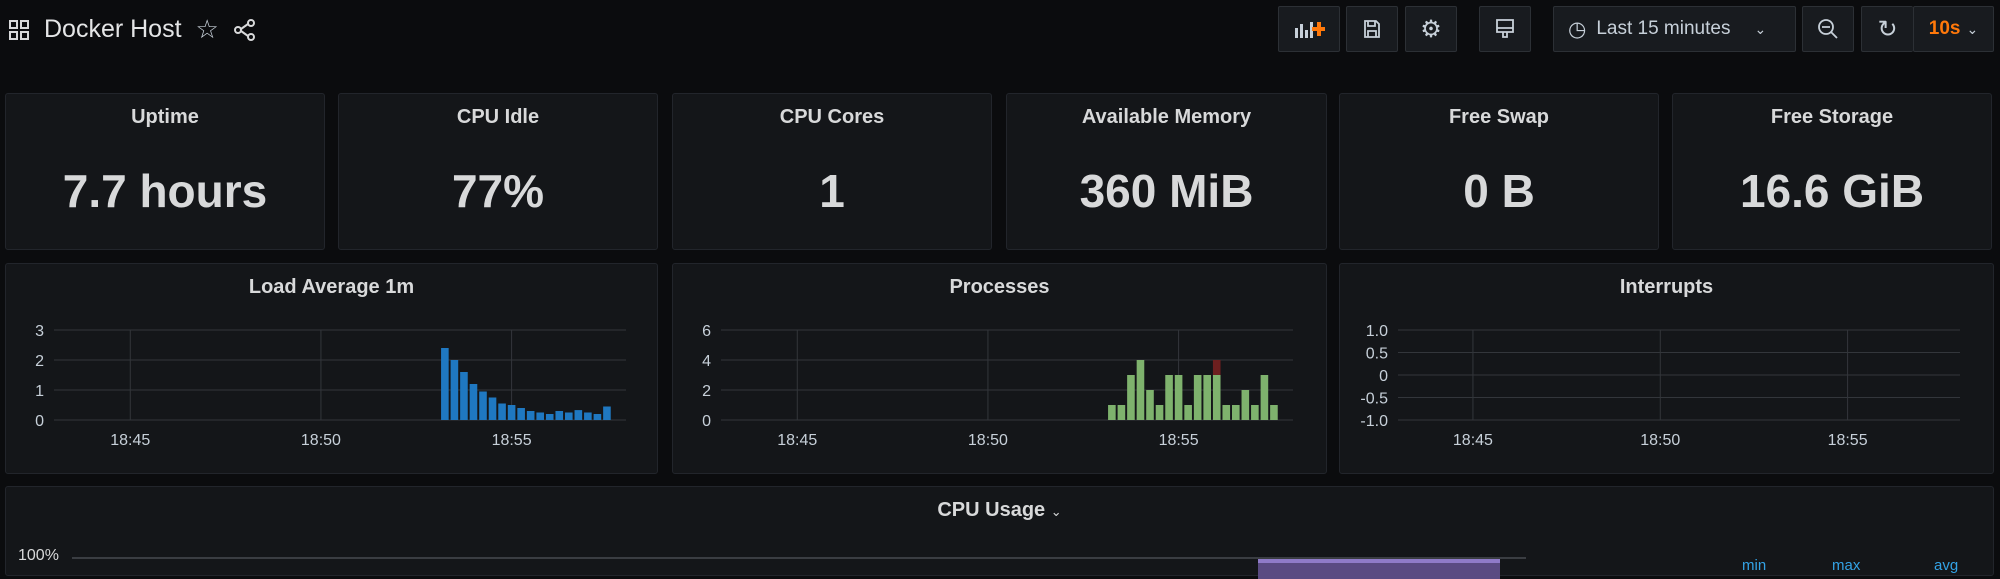 The width and height of the screenshot is (2000, 579). Describe the element at coordinates (832, 191) in the screenshot. I see `stat-value: 1` at that location.